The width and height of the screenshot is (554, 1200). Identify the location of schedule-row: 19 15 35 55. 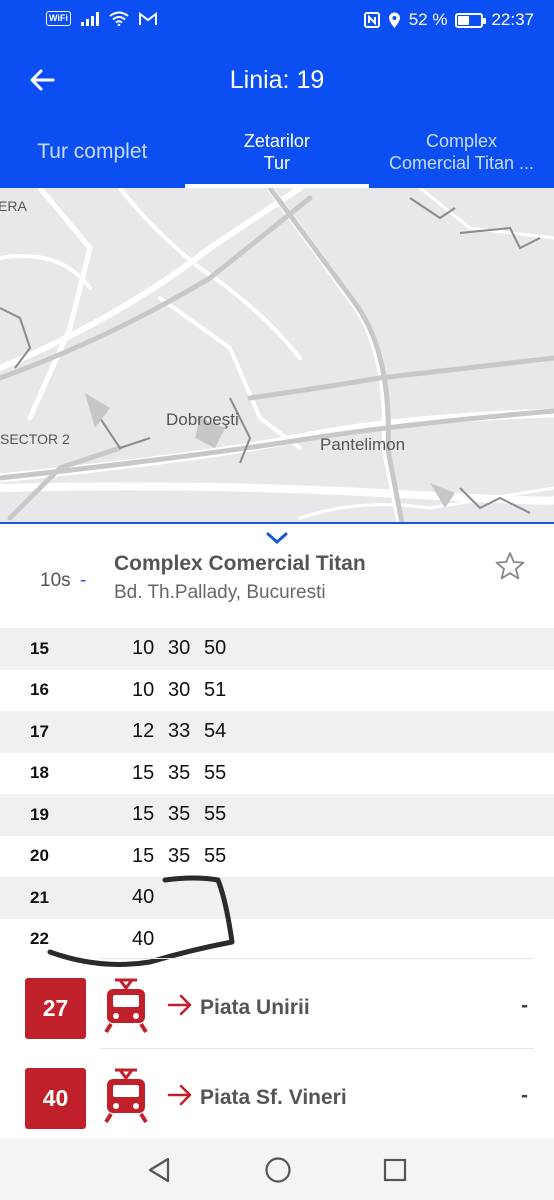
(277, 815).